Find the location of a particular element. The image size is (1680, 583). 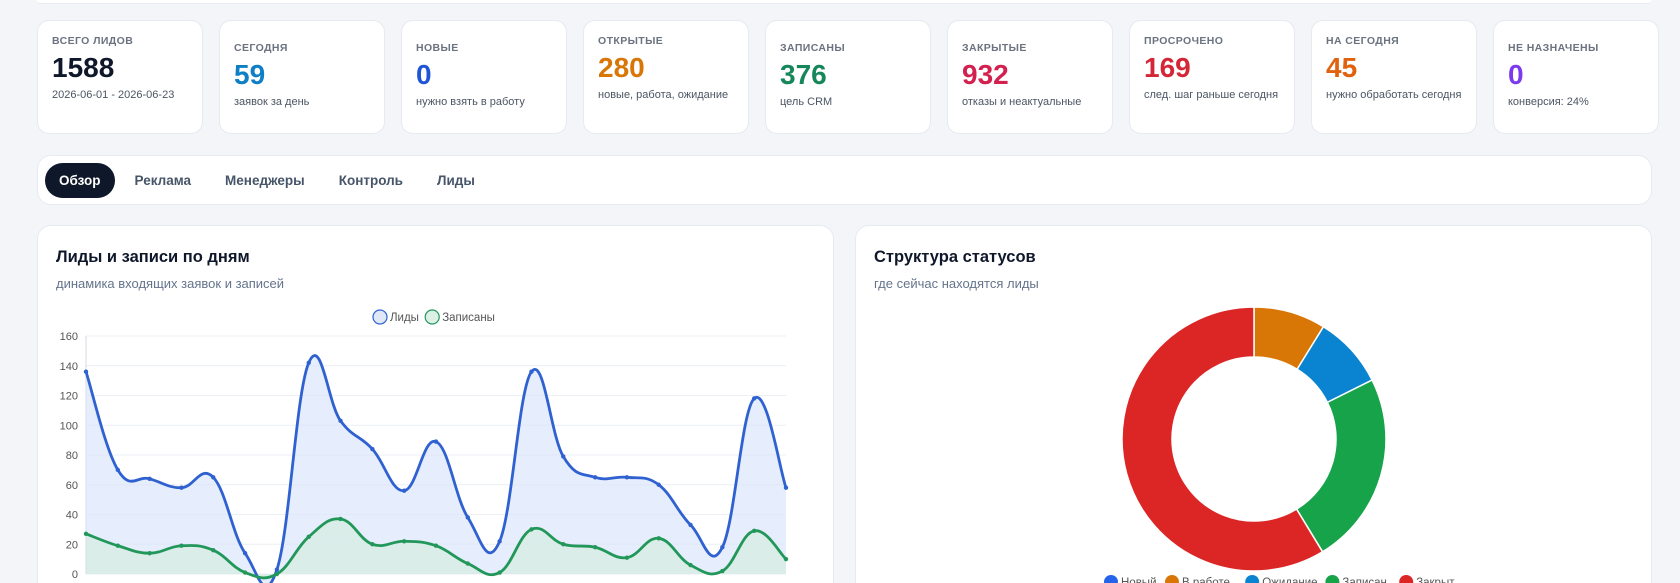

kpi-sub: конверсия: 24% is located at coordinates (1548, 101).